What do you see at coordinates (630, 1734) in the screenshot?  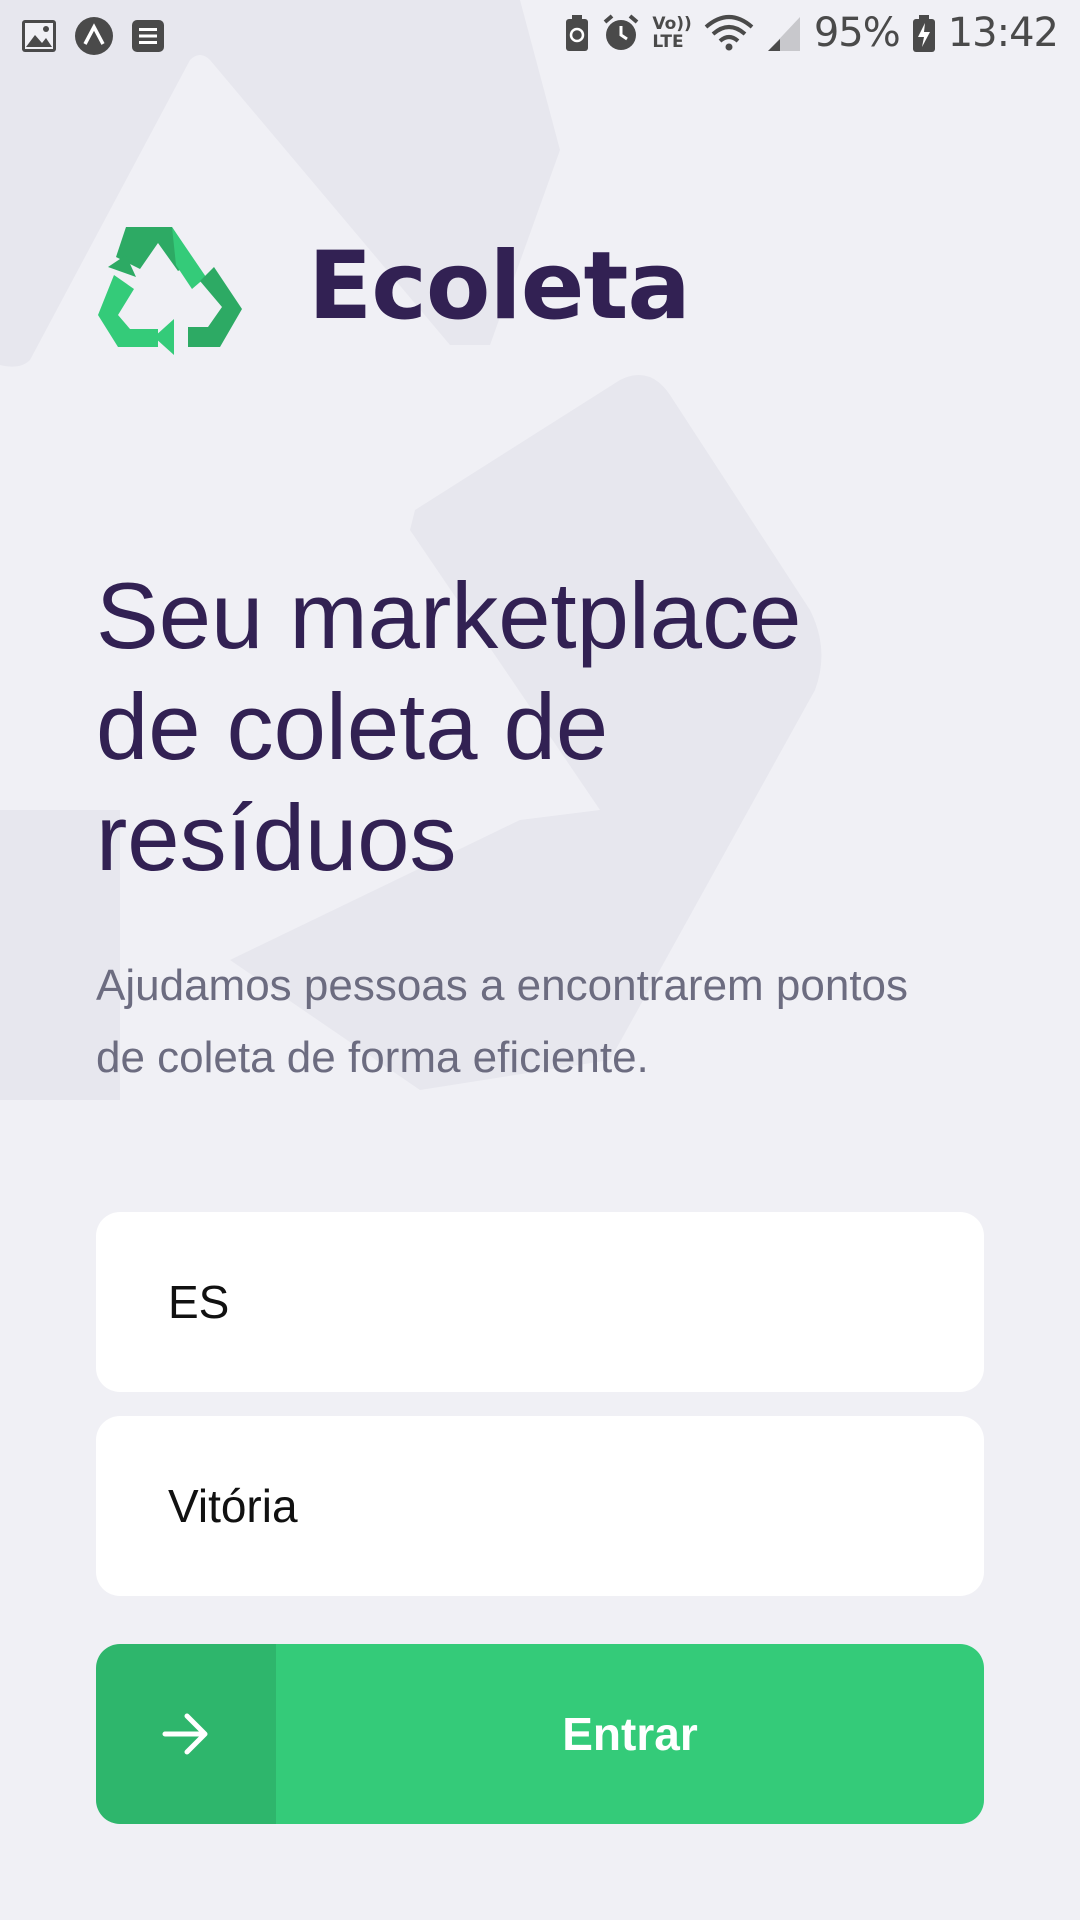 I see `enter-button-label: Entrar` at bounding box center [630, 1734].